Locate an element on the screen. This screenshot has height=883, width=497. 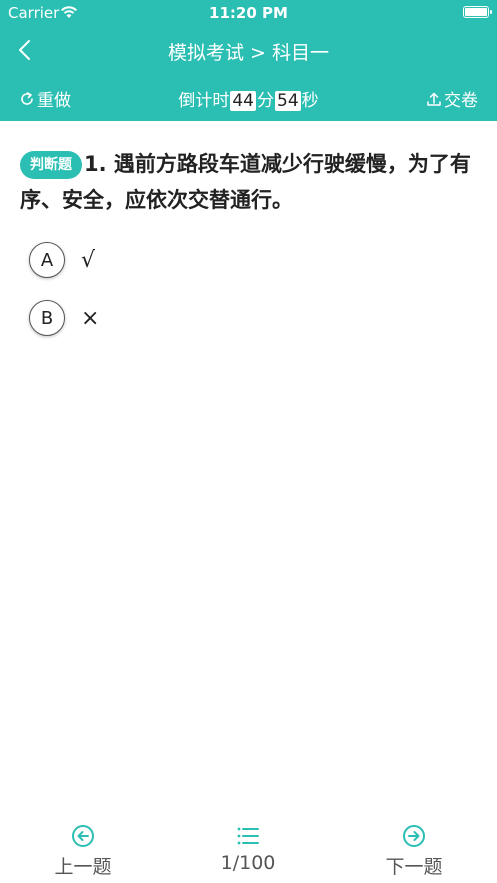
next-question-button: 下一题 is located at coordinates (414, 848).